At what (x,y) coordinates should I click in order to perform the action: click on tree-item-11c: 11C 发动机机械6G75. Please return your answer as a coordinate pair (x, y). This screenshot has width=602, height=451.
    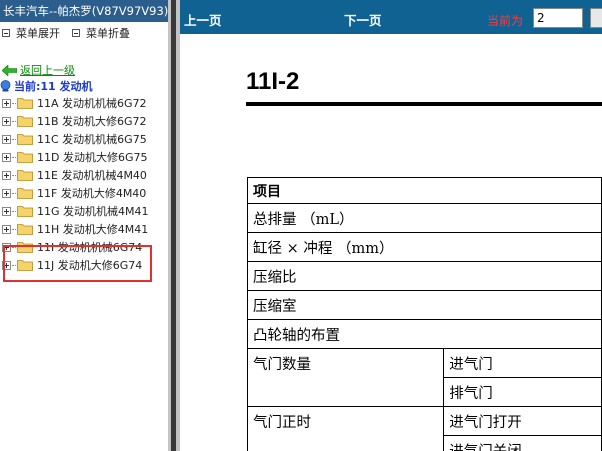
    Looking at the image, I should click on (84, 139).